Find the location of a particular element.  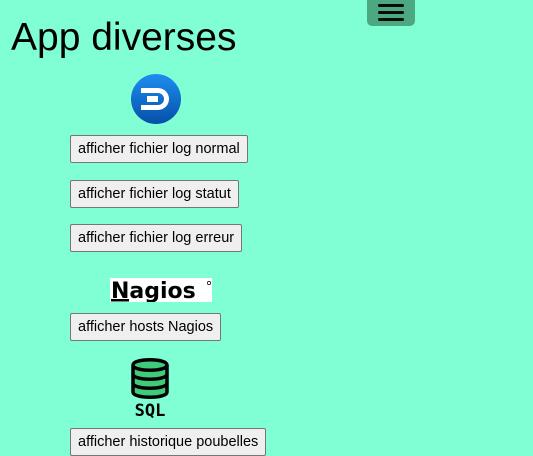

show-log-normal-button: afficher fichier log normal is located at coordinates (159, 149).